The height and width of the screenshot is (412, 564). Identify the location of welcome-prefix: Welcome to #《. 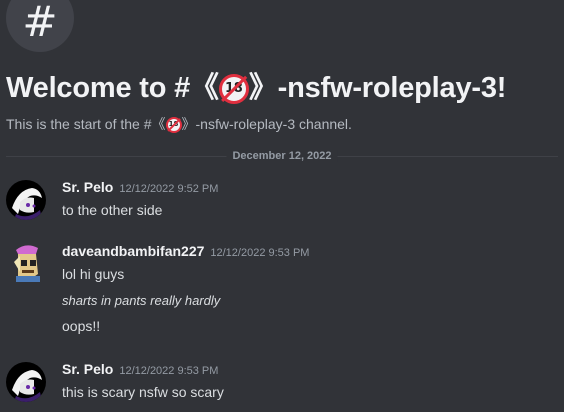
(112, 88).